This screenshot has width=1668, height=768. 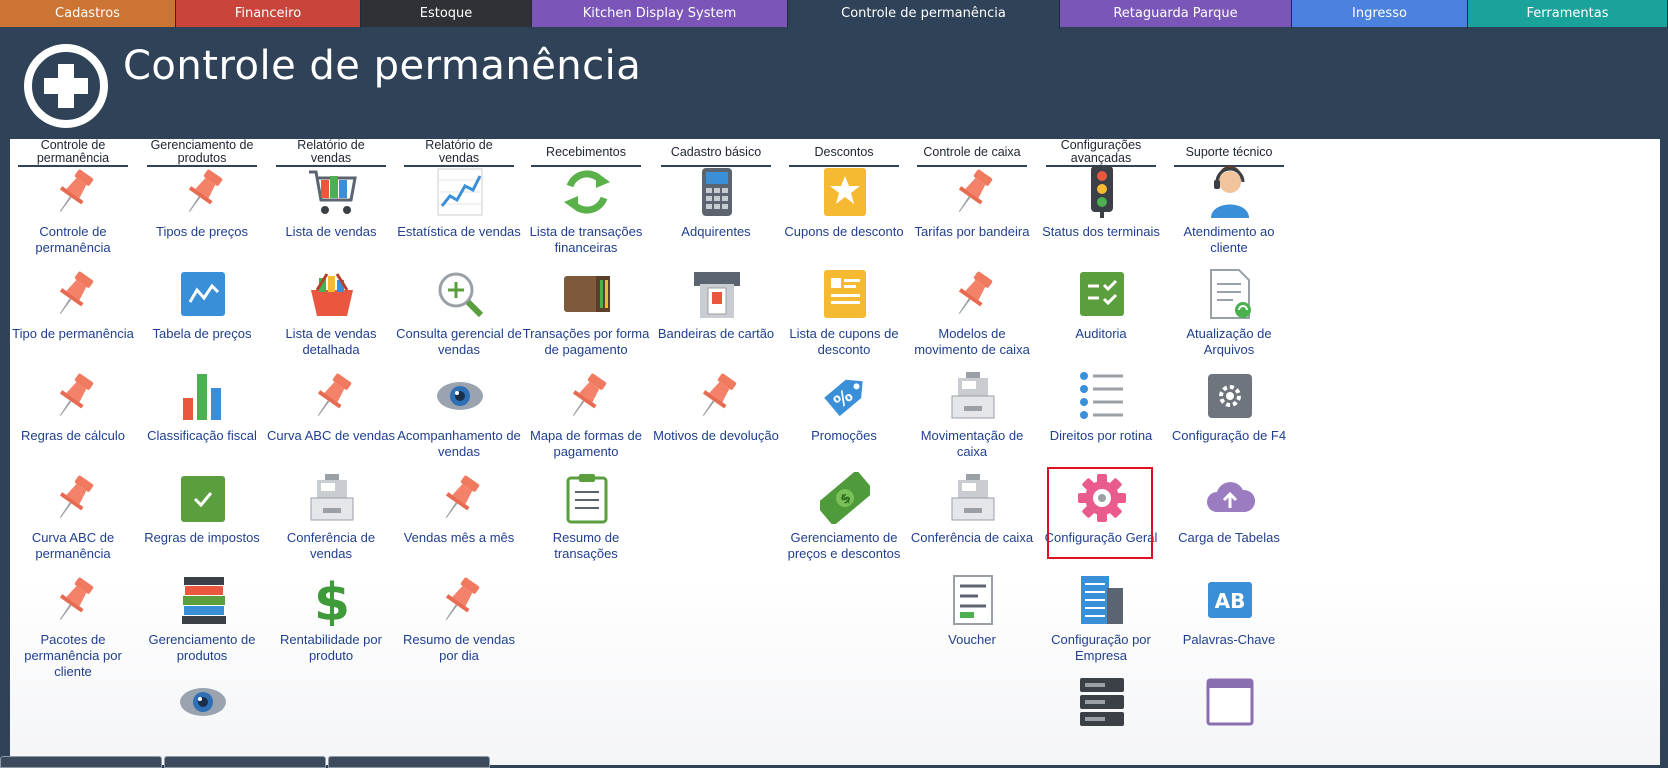 What do you see at coordinates (845, 294) in the screenshot?
I see `coupon-list-icon` at bounding box center [845, 294].